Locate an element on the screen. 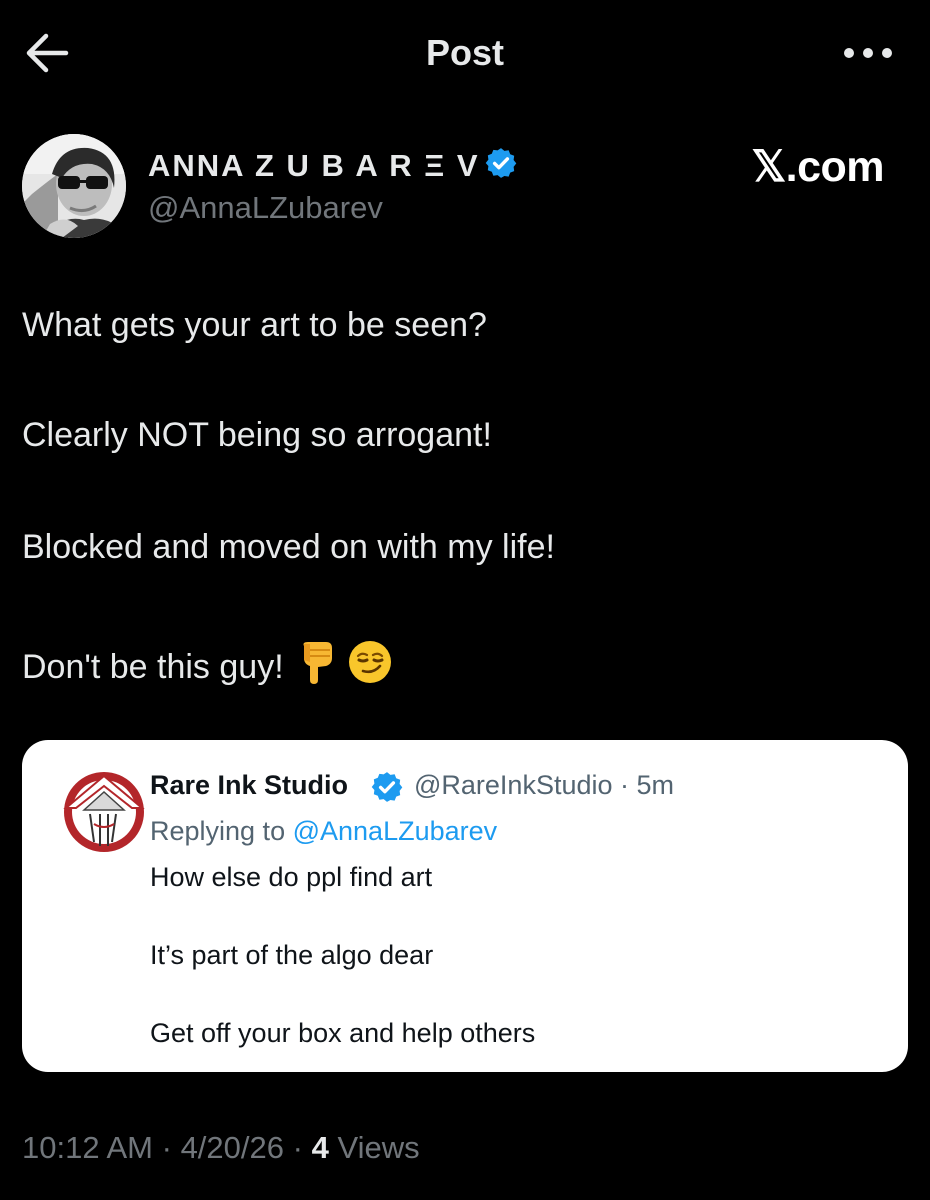 This screenshot has height=1200, width=930. top-bar: Post is located at coordinates (465, 55).